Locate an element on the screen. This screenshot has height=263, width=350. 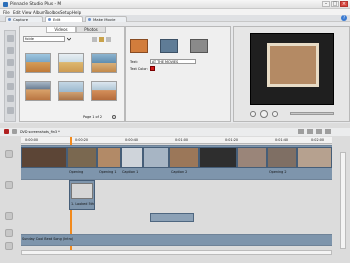
ruler-tick: 0:01:20 is located at coordinates (232, 140).